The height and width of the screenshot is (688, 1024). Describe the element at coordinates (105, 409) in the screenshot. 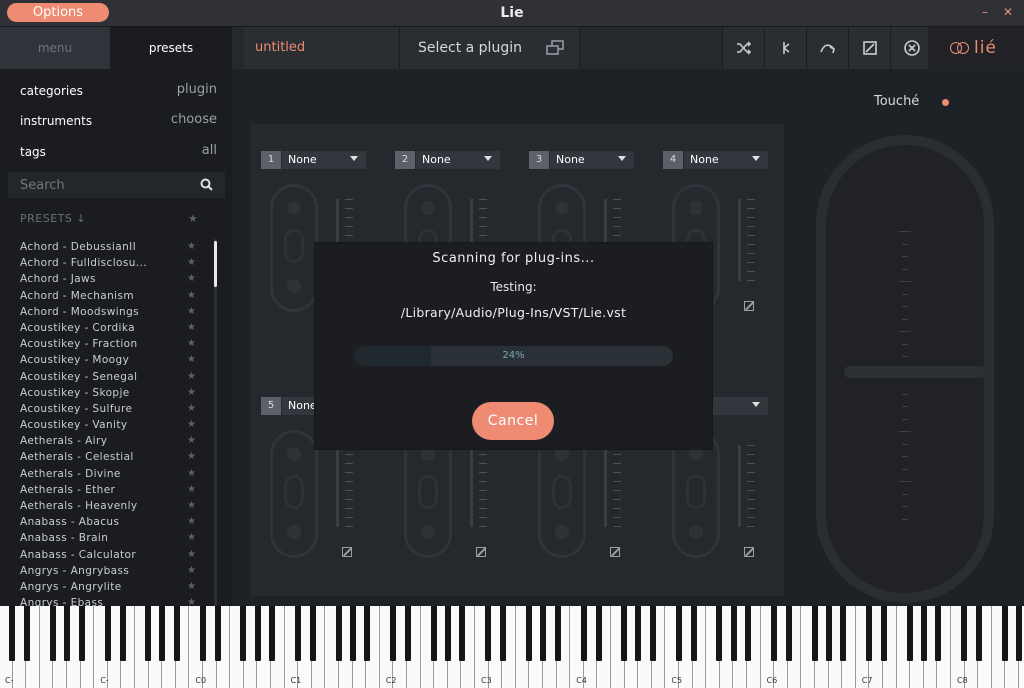

I see `preset-list-item: Acoustikey - Sulfure ★` at that location.